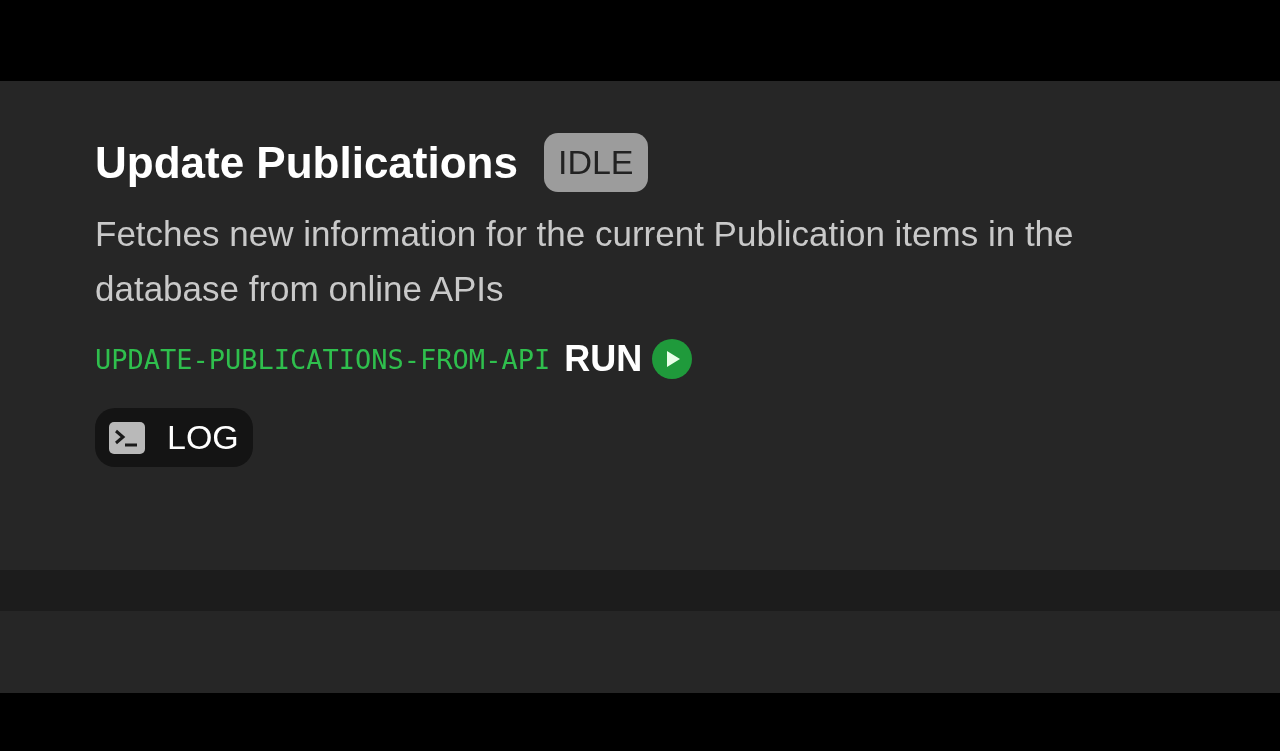  I want to click on task-title: Update Publications, so click(306, 162).